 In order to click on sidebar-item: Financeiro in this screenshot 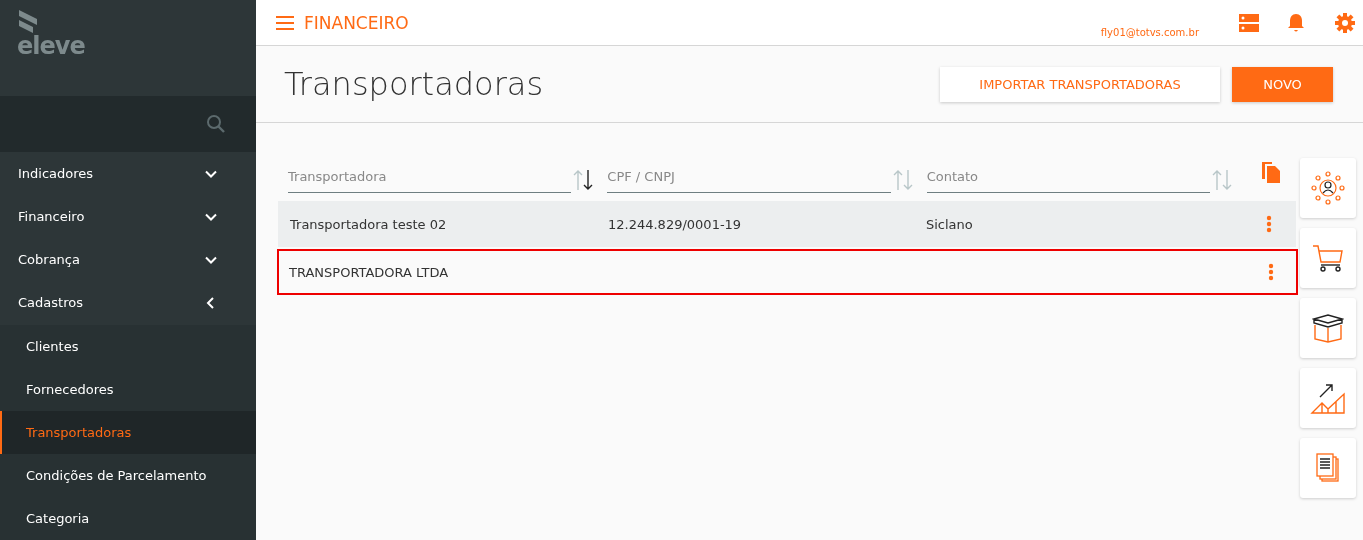, I will do `click(128, 217)`.